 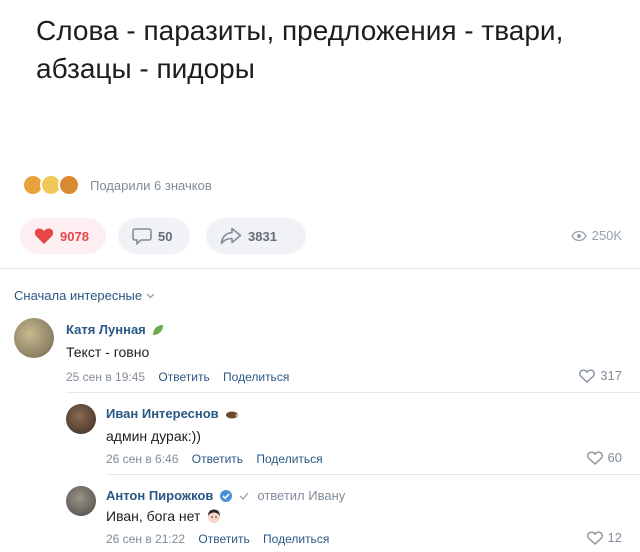 What do you see at coordinates (165, 236) in the screenshot?
I see `comment-count: 50` at bounding box center [165, 236].